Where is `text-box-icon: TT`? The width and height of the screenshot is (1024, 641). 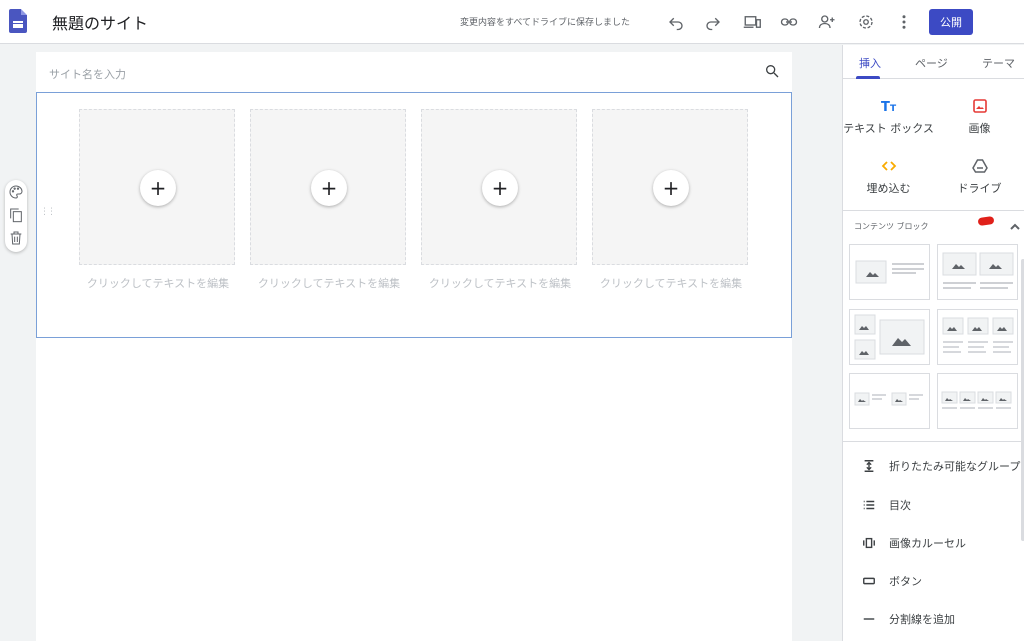 text-box-icon: TT is located at coordinates (888, 106).